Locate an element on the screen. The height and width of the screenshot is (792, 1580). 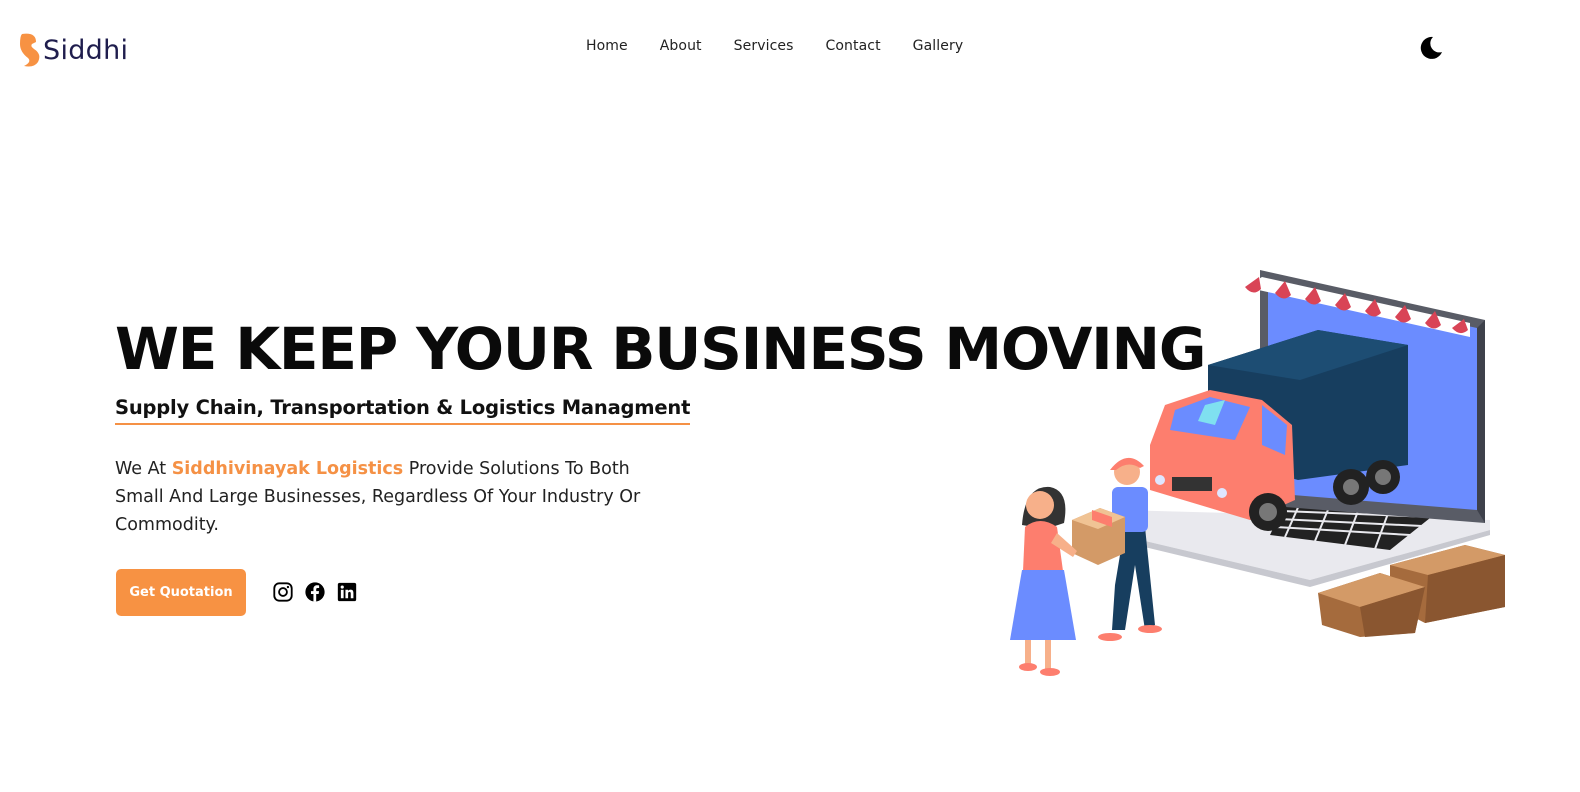
nav-home: Home is located at coordinates (607, 46).